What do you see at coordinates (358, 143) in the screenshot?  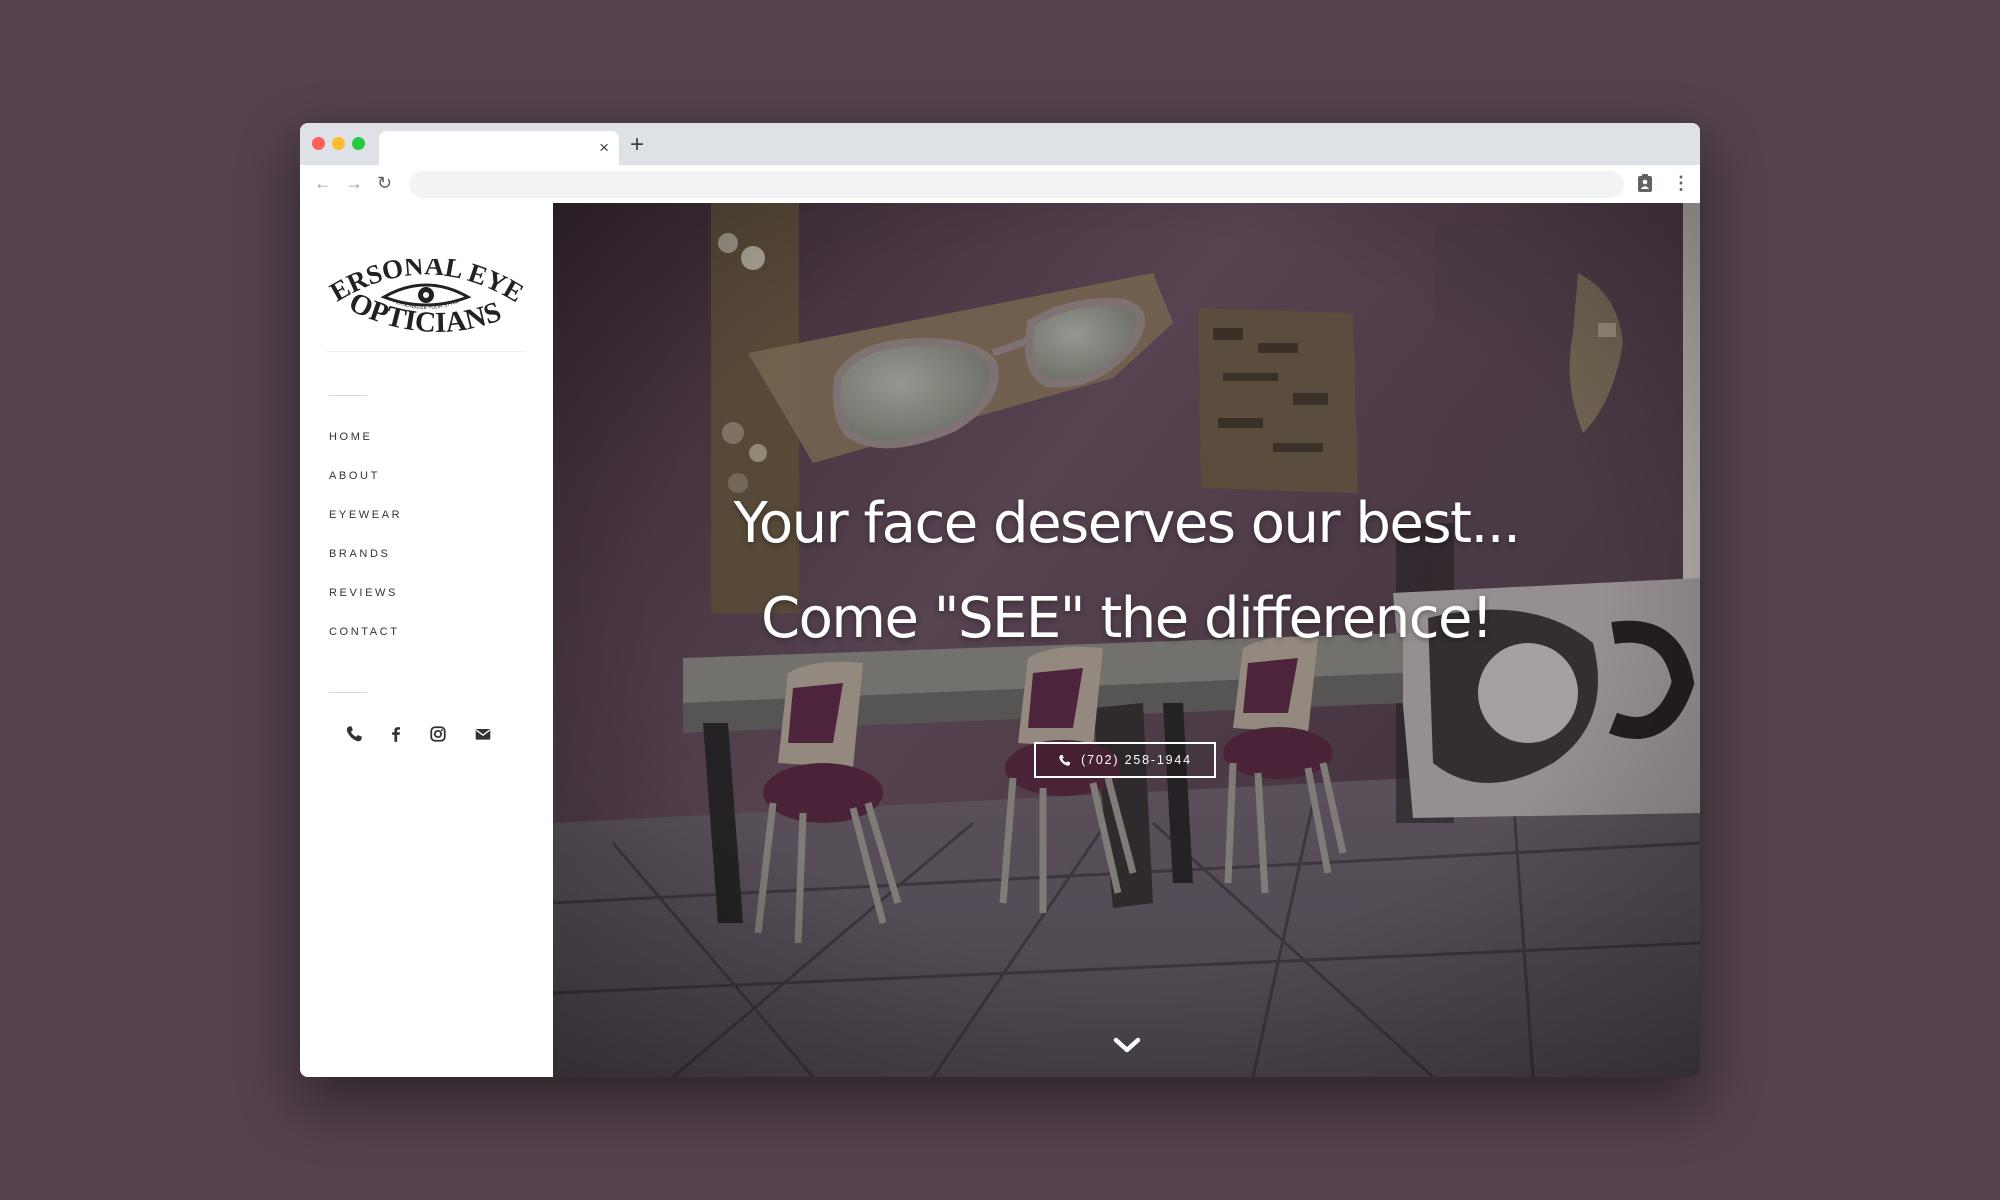 I see `maximize-window-button` at bounding box center [358, 143].